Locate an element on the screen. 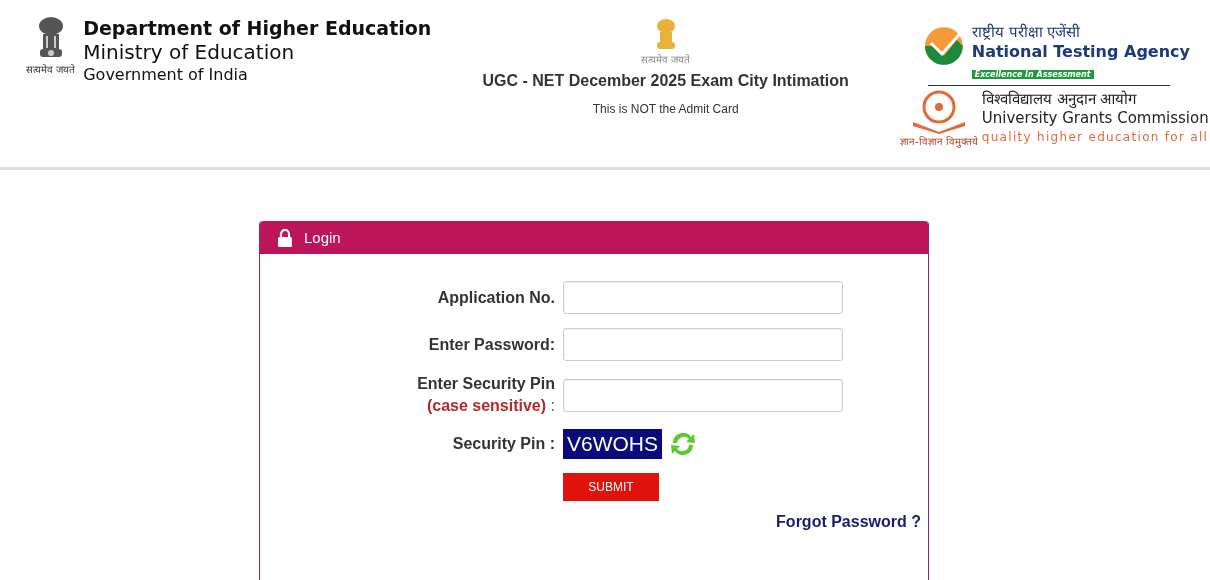 The width and height of the screenshot is (1210, 580). exam-title: UGC - NET December 2025 Exam City Intimation is located at coordinates (665, 81).